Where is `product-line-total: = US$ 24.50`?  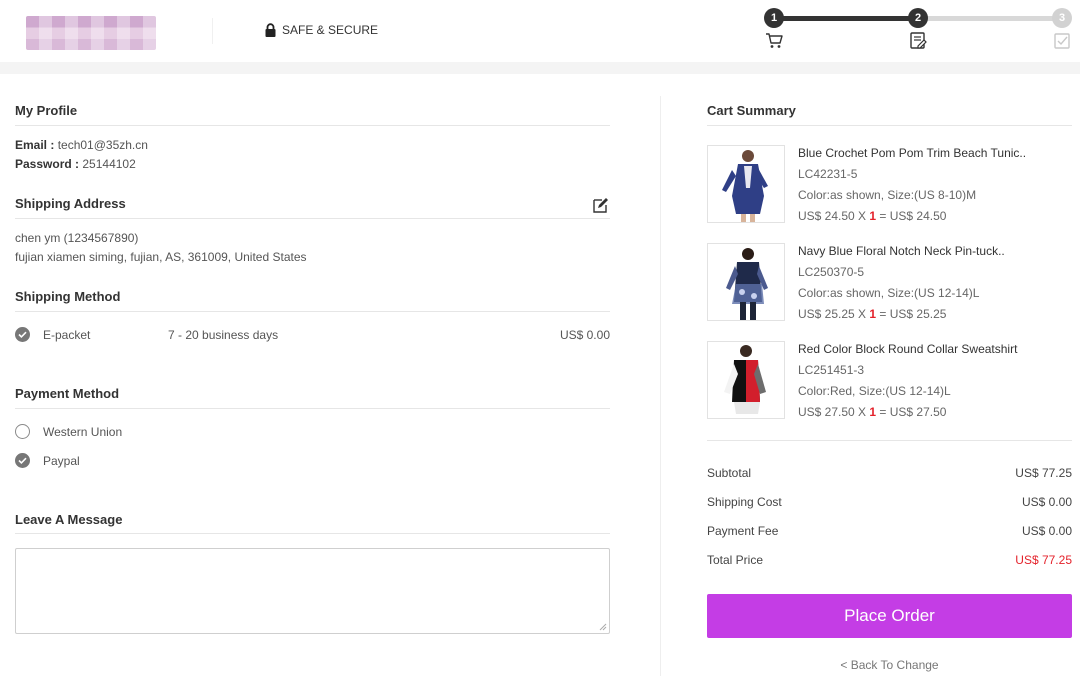
product-line-total: = US$ 24.50 is located at coordinates (911, 216).